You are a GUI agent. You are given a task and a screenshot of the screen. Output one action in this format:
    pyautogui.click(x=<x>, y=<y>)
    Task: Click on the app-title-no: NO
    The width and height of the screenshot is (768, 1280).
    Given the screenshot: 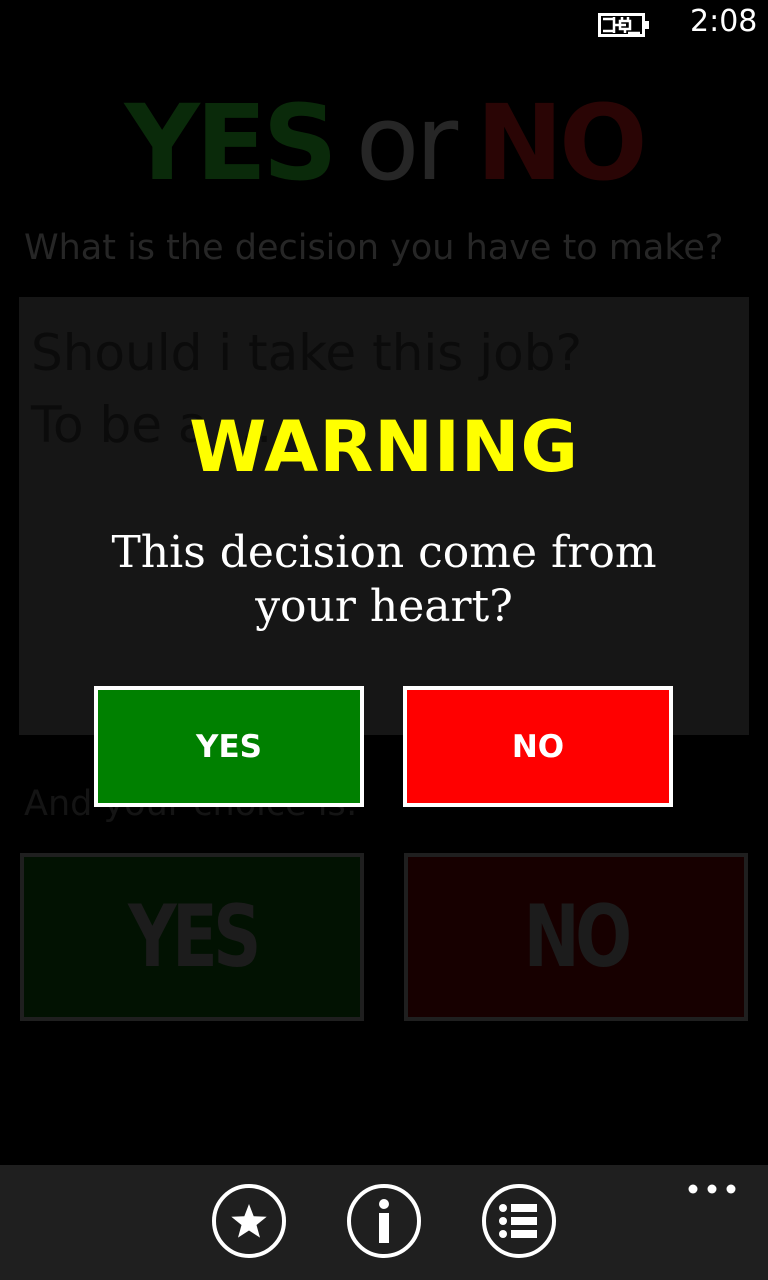 What is the action you would take?
    pyautogui.click(x=561, y=143)
    